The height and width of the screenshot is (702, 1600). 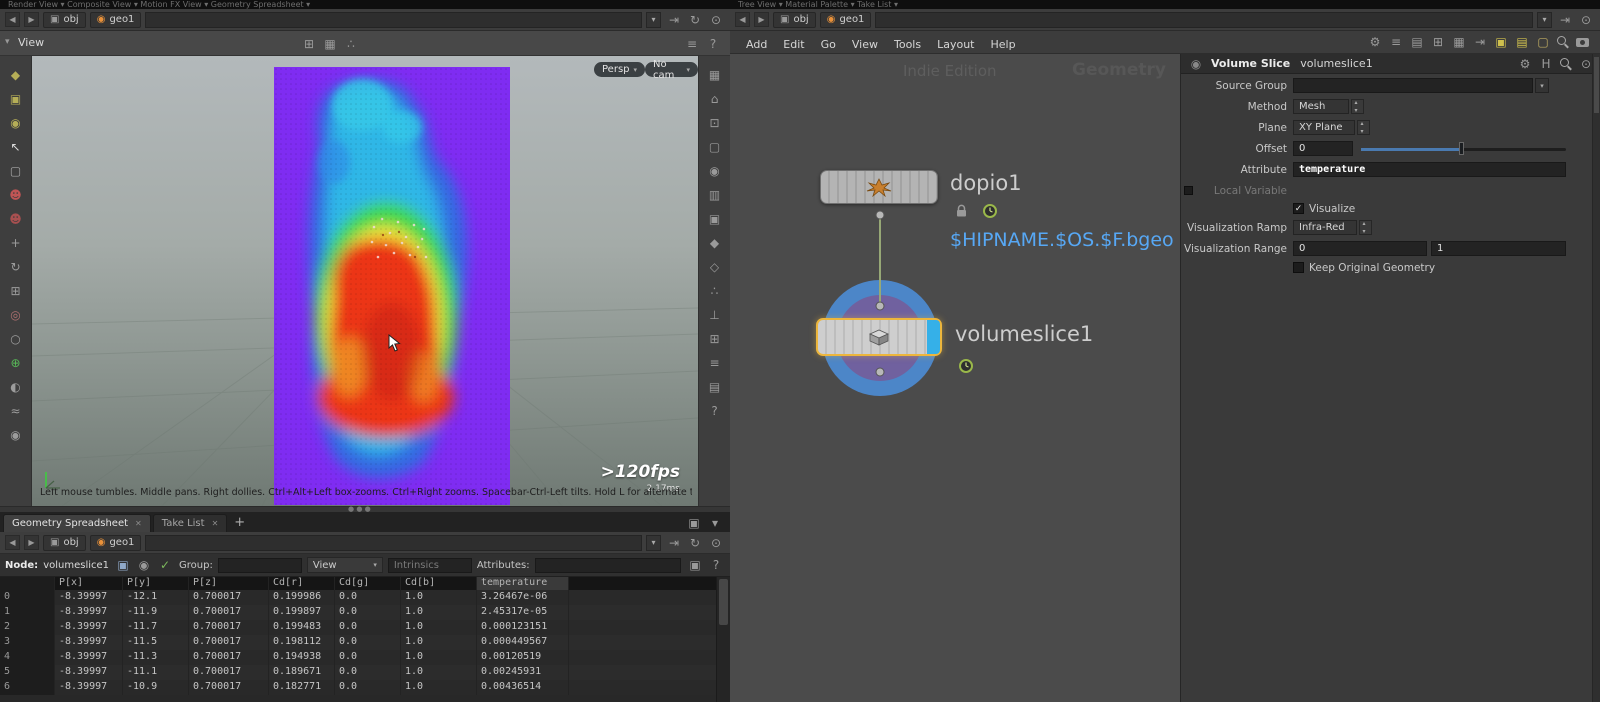 What do you see at coordinates (879, 187) in the screenshot?
I see `node-dopio1` at bounding box center [879, 187].